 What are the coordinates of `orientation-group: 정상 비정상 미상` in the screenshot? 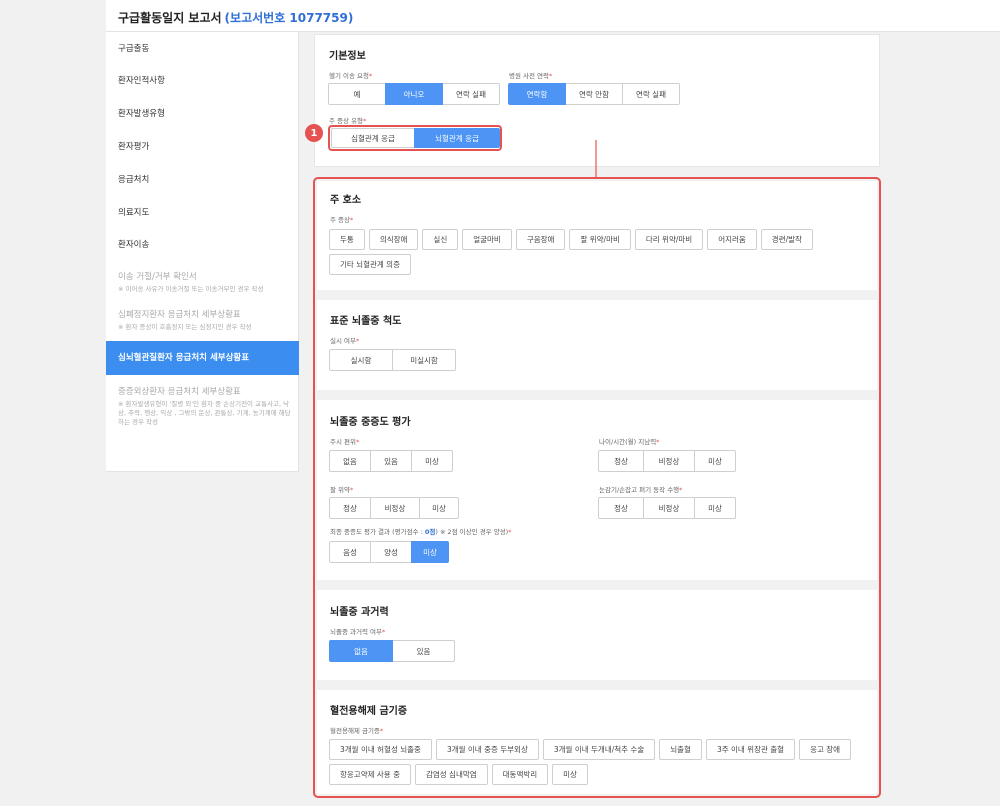 It's located at (667, 461).